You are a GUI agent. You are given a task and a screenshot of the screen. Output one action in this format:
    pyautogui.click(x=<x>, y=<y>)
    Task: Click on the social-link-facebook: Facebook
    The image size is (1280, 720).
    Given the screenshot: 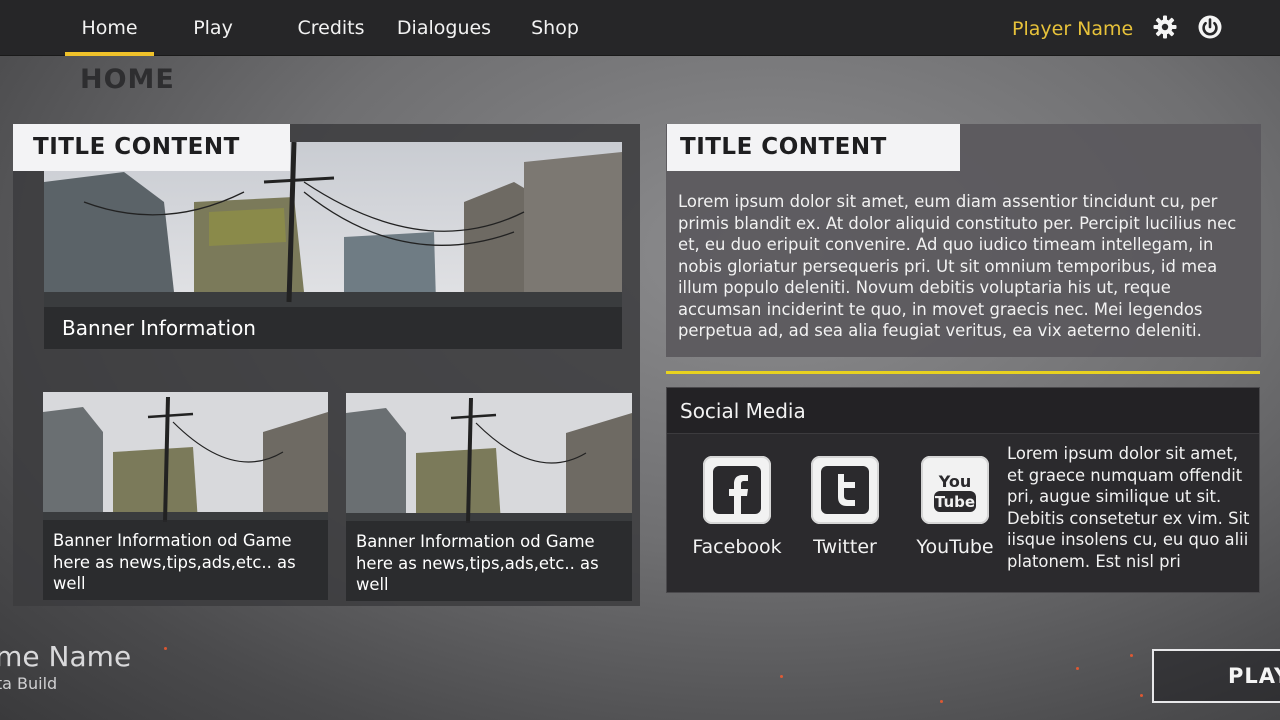 What is the action you would take?
    pyautogui.click(x=737, y=507)
    